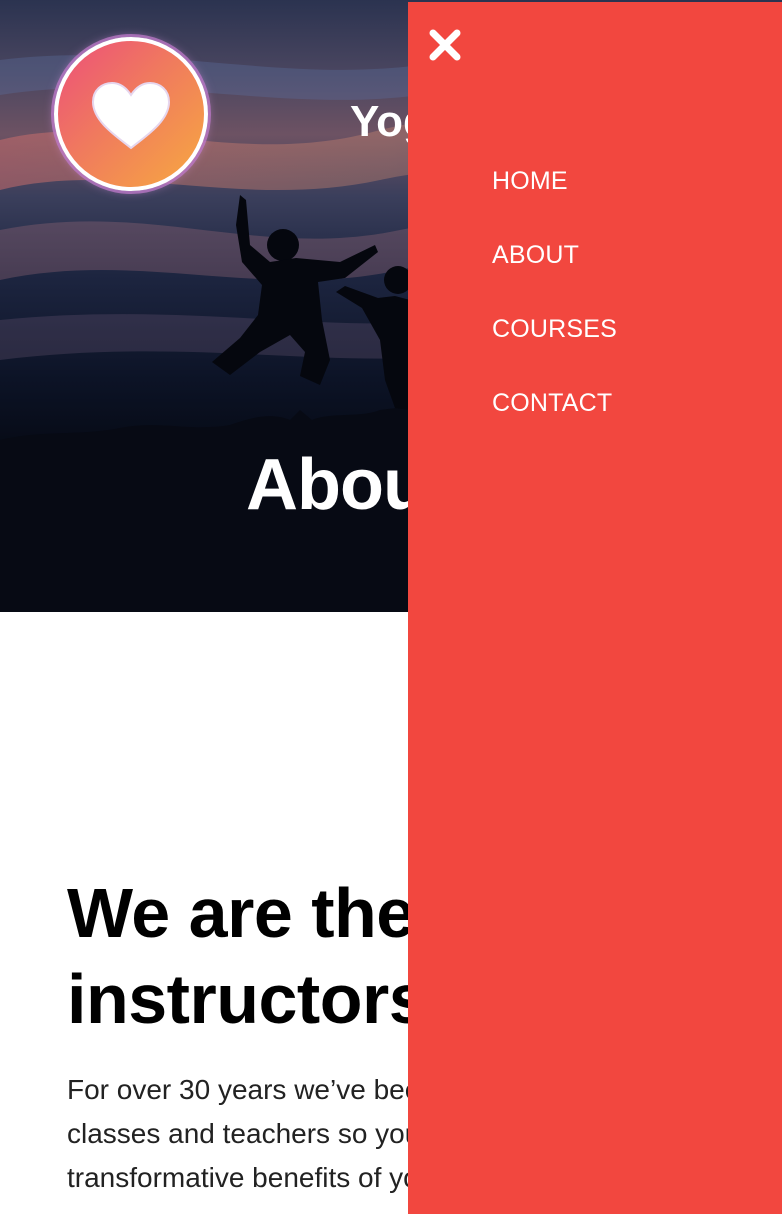  I want to click on close-button, so click(445, 45).